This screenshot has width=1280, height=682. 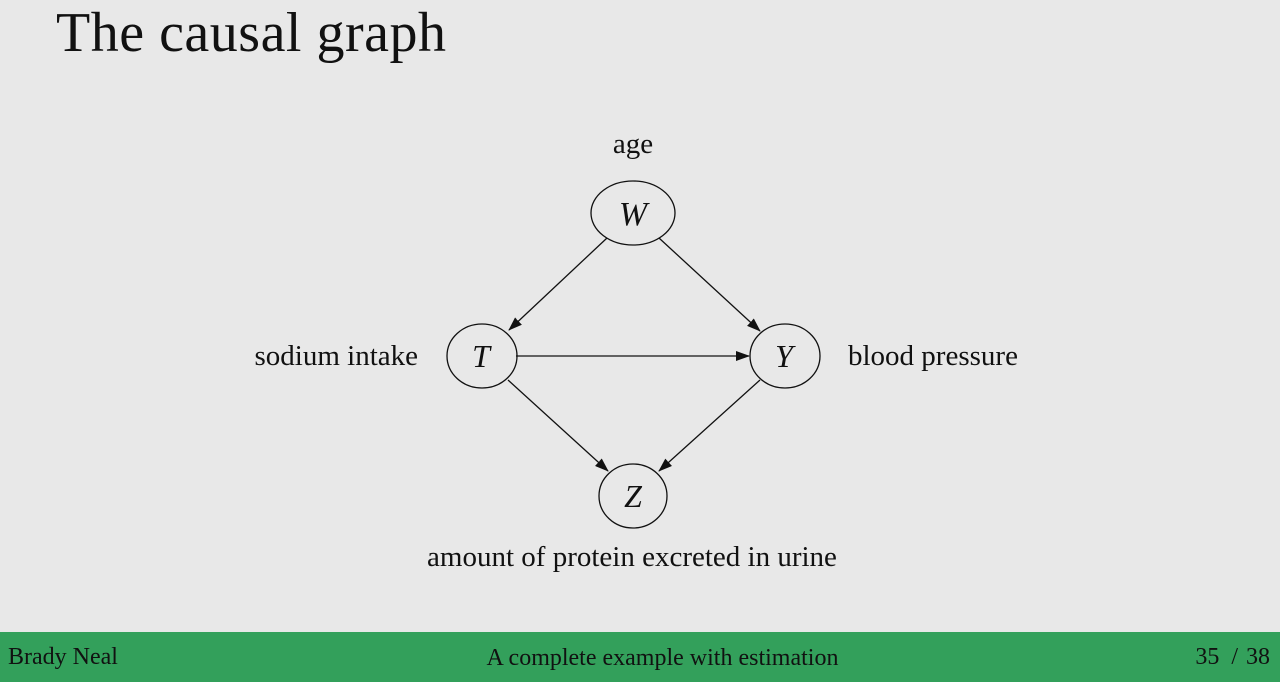 I want to click on node-t: T, so click(x=482, y=356).